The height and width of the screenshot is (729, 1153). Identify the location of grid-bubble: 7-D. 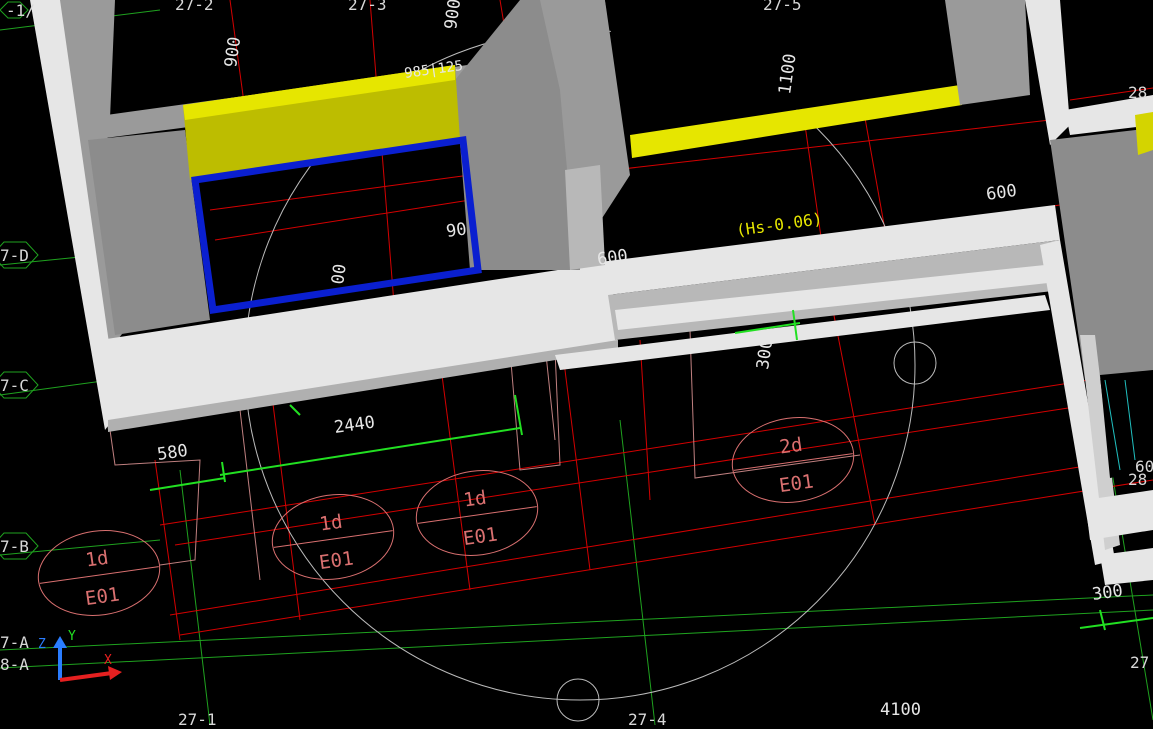
(19, 255).